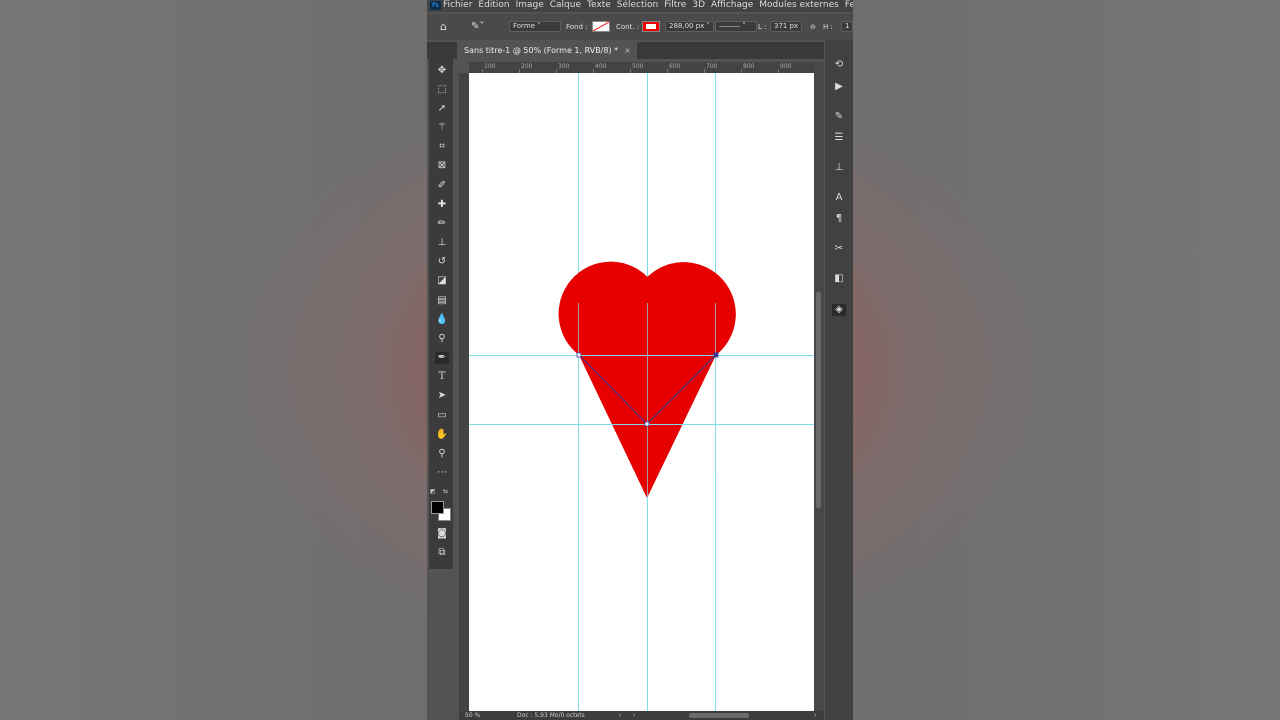 The image size is (1280, 720). What do you see at coordinates (732, 5) in the screenshot?
I see `menu-view: Affichage` at bounding box center [732, 5].